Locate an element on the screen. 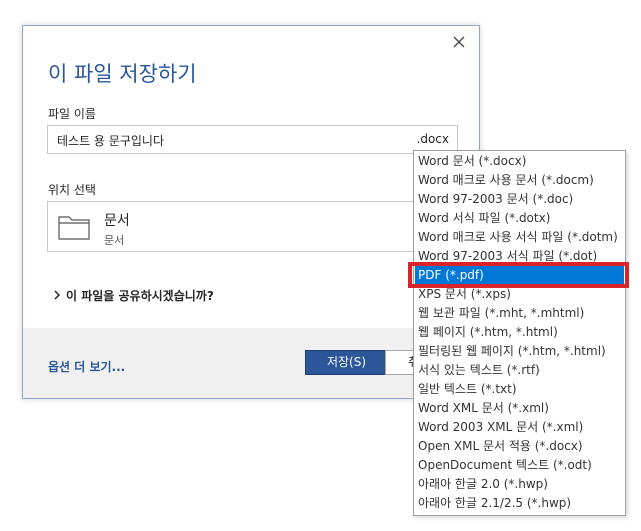 Image resolution: width=641 pixels, height=531 pixels. share-toggle: 이 파일을 공유하시겠습니까? is located at coordinates (133, 295).